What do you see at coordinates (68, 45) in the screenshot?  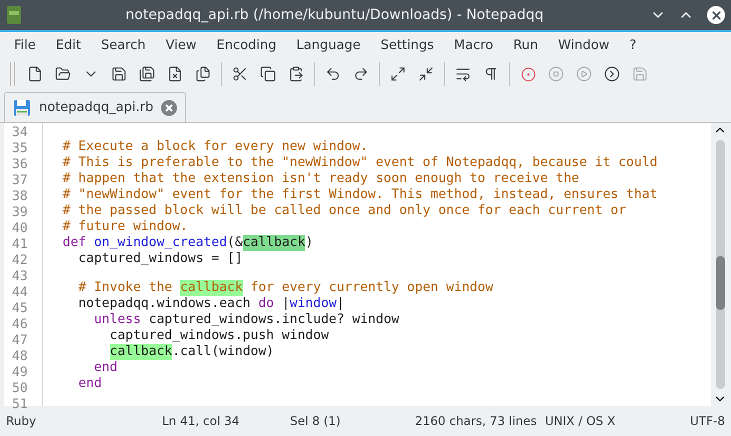 I see `menu-item: Edit` at bounding box center [68, 45].